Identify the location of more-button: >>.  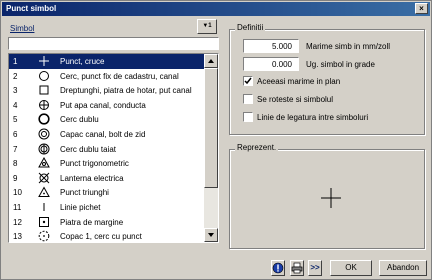
(315, 268).